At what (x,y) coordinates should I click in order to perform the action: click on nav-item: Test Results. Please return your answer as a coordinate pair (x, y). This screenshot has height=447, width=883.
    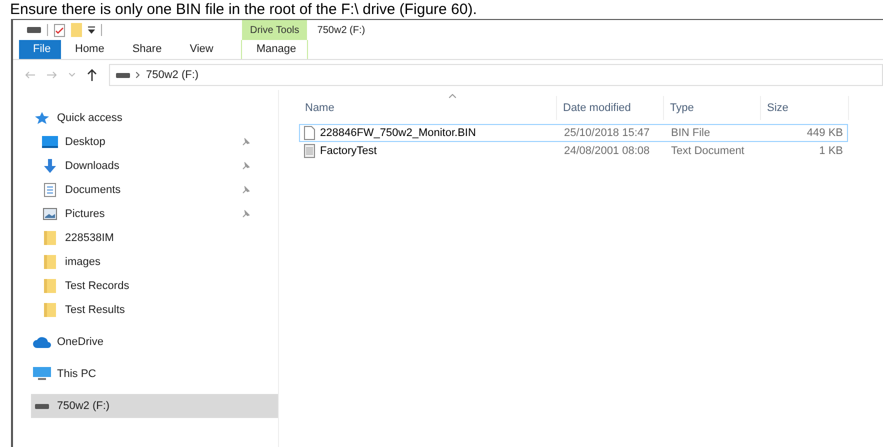
    Looking at the image, I should click on (154, 310).